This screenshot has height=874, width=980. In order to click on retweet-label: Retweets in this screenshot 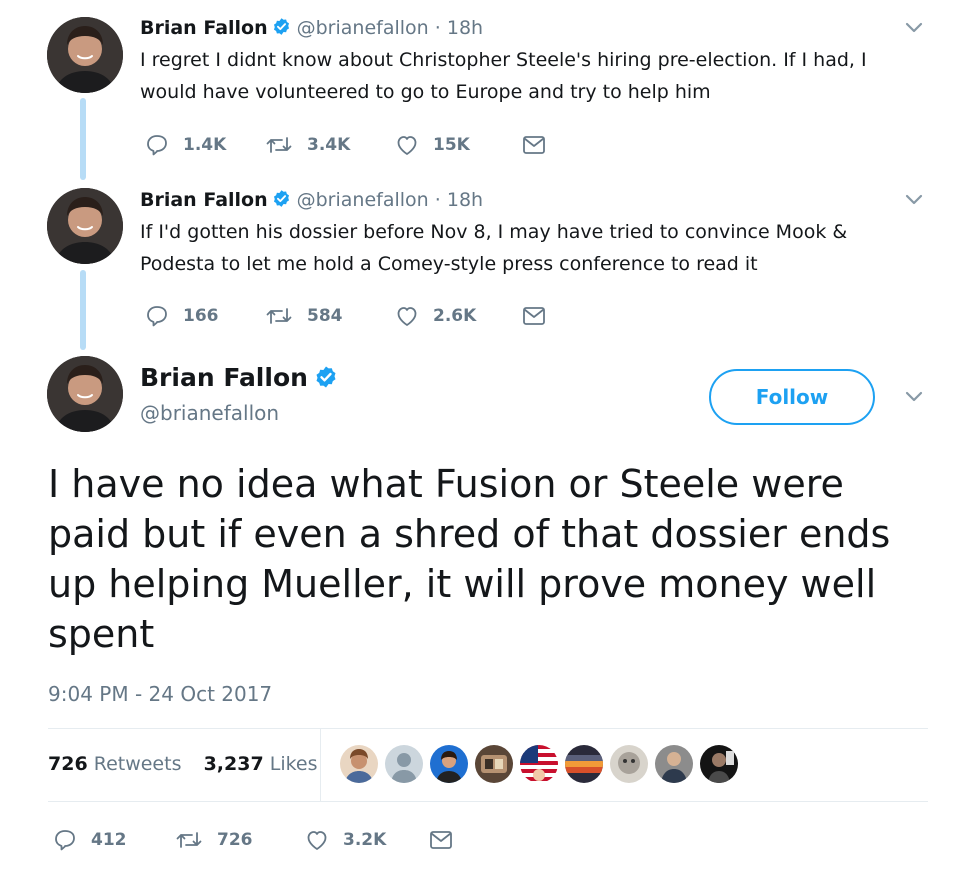, I will do `click(137, 764)`.